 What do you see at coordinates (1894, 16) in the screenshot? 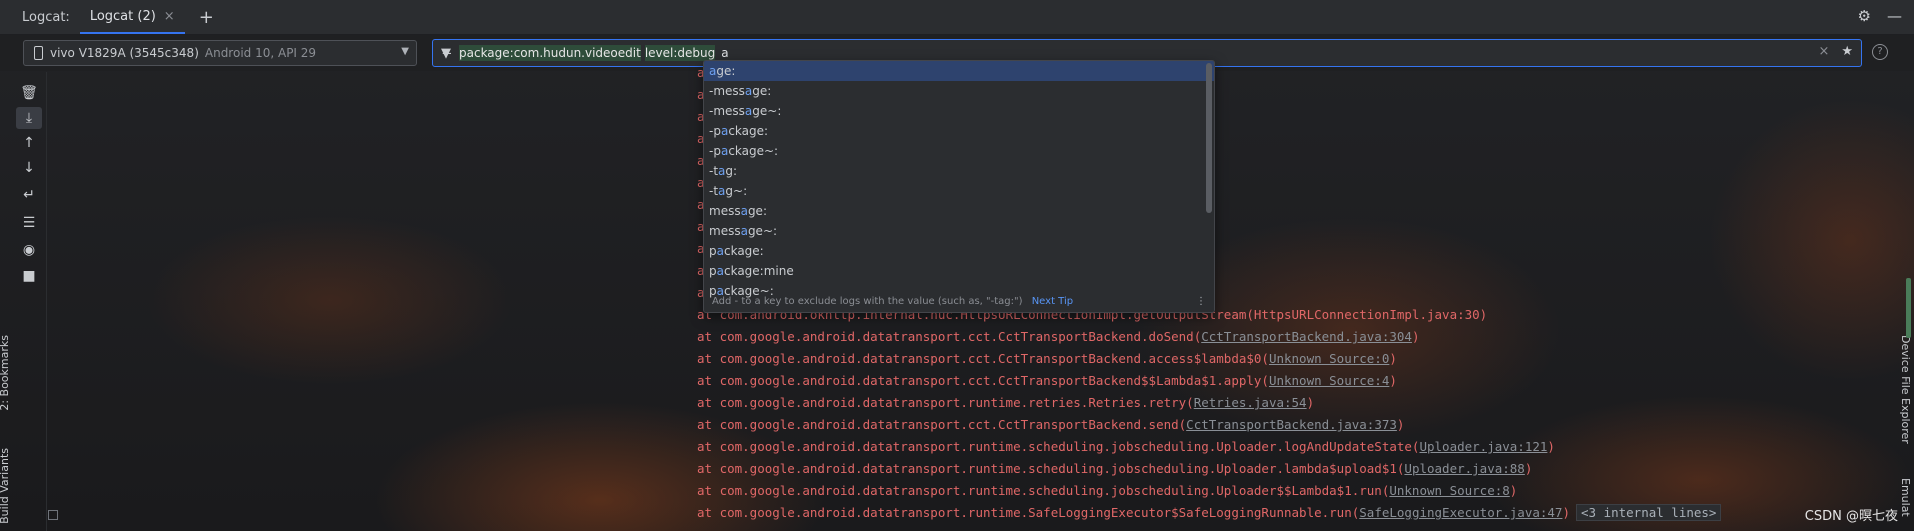
I see `minimize-icon: —` at bounding box center [1894, 16].